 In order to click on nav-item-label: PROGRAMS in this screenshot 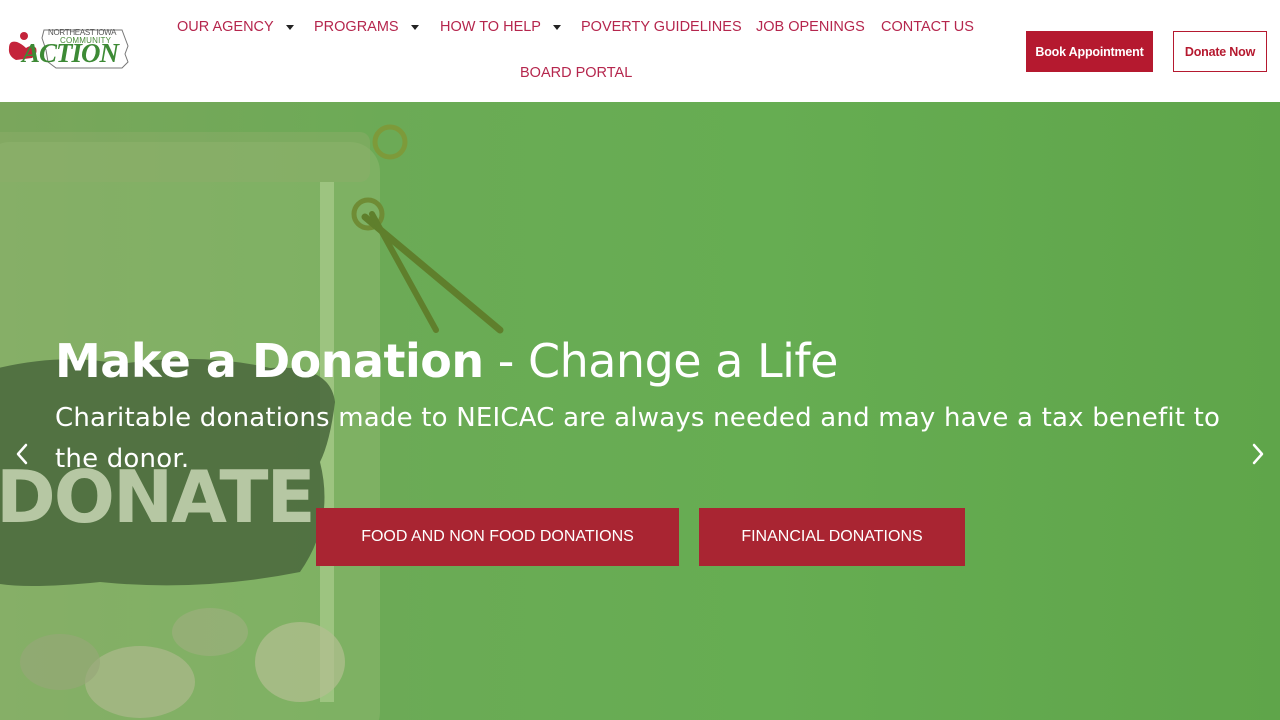, I will do `click(356, 27)`.